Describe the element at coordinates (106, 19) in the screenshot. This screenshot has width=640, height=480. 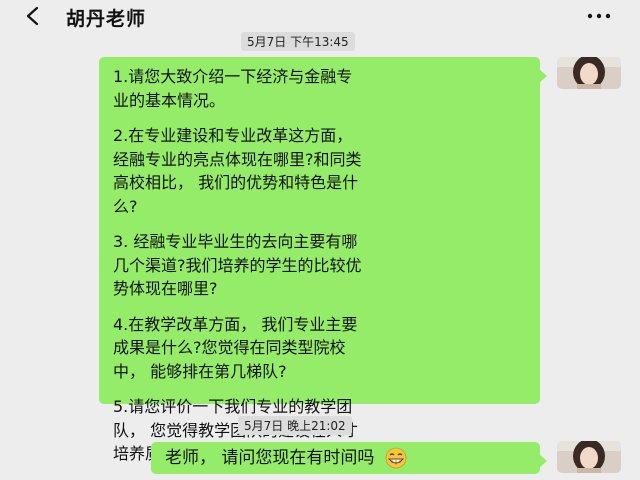
I see `chat-title: 胡丹老师` at that location.